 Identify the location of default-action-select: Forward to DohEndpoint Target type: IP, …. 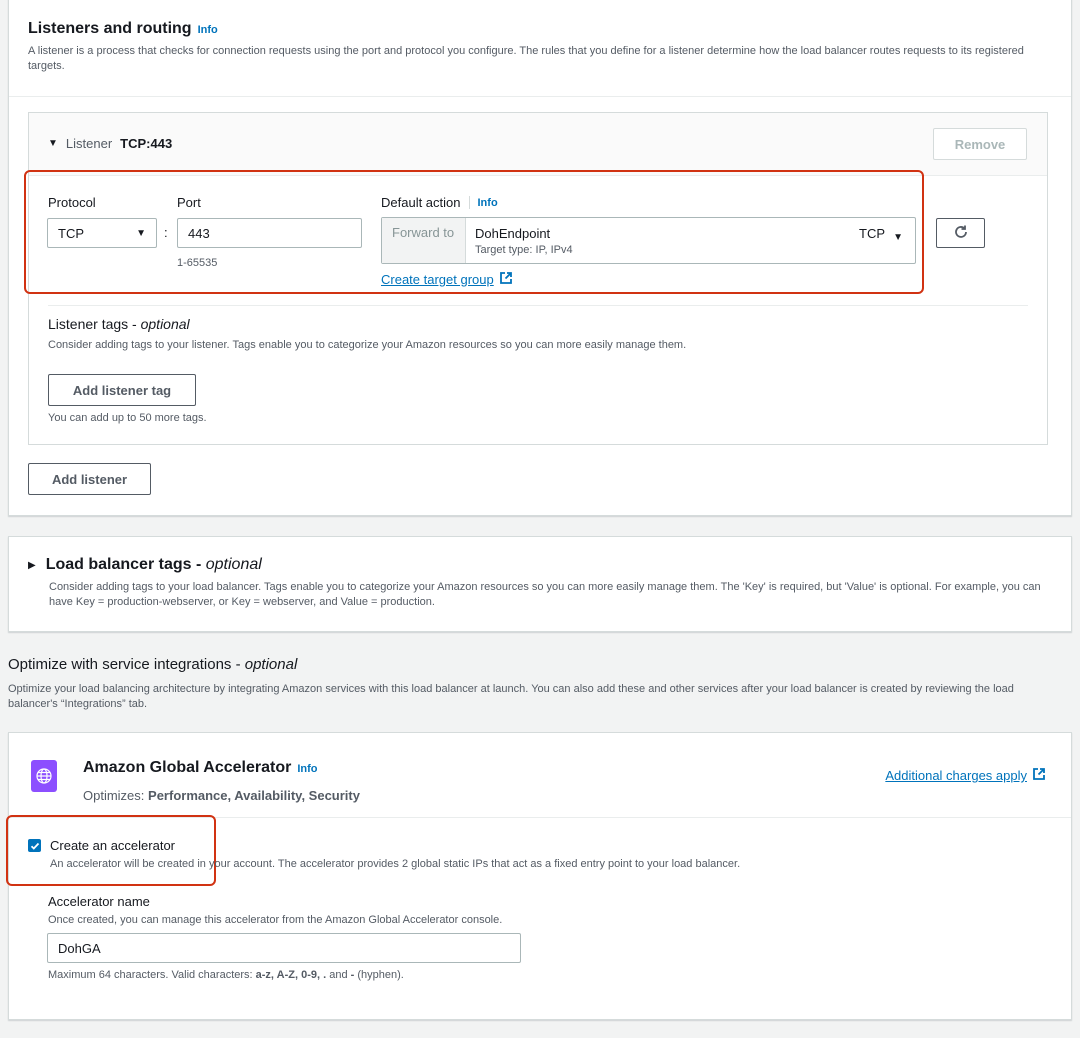
(648, 240).